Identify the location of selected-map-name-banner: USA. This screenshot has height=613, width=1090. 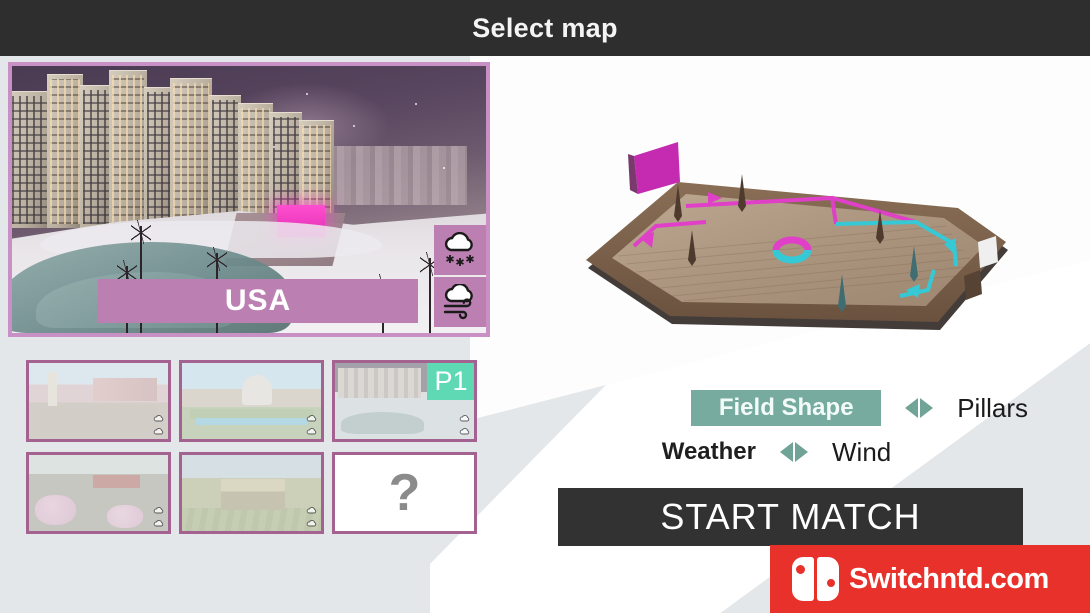
(258, 301).